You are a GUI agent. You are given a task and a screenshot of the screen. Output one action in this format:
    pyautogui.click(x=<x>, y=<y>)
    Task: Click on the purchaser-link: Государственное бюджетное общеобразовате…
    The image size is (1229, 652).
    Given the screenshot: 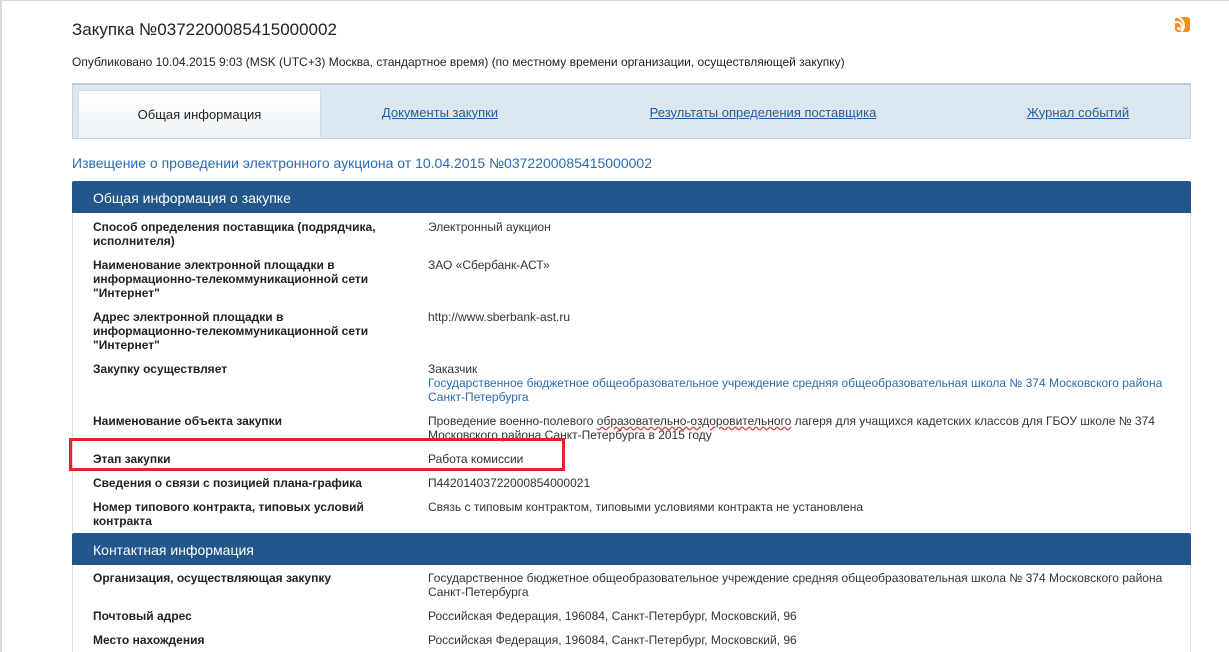 What is the action you would take?
    pyautogui.click(x=808, y=390)
    